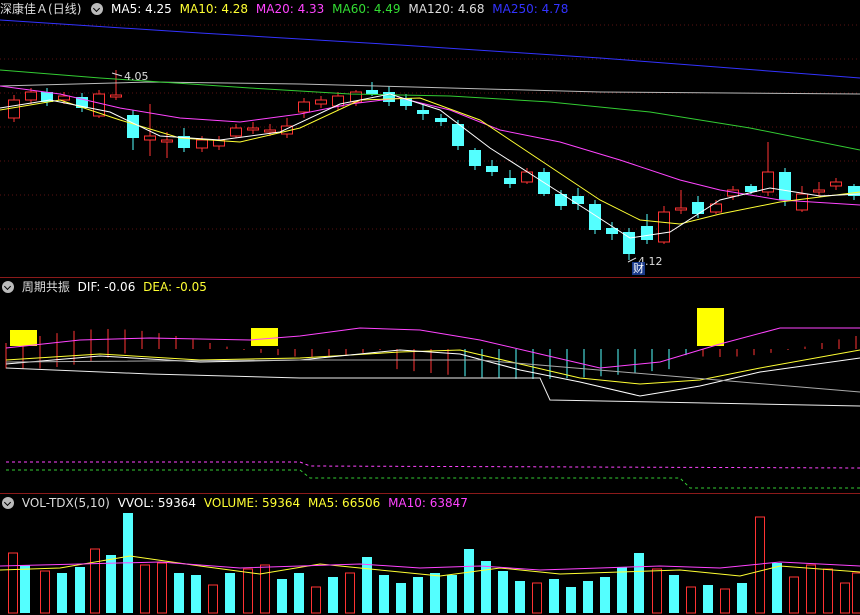 The image size is (860, 615). Describe the element at coordinates (136, 76) in the screenshot. I see `high-price-label: 4.05` at that location.